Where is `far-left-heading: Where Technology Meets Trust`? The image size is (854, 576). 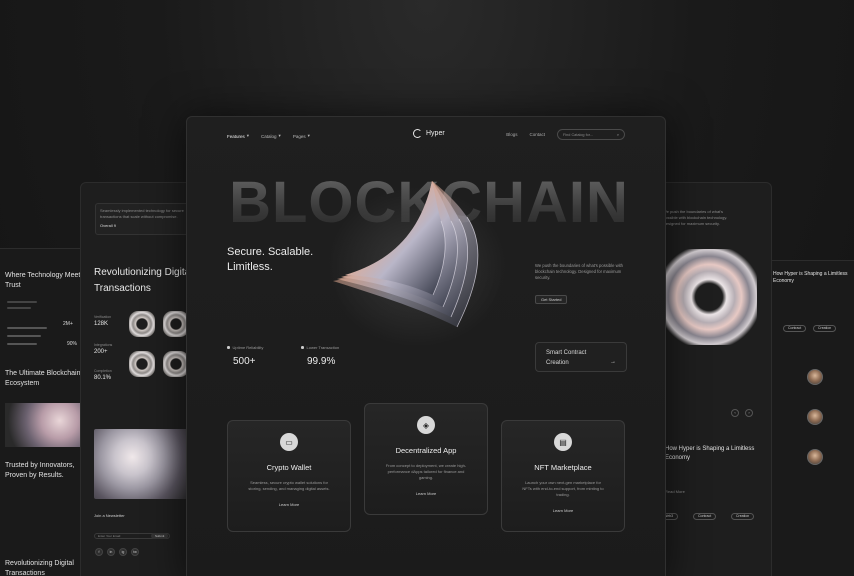 far-left-heading: Where Technology Meets Trust is located at coordinates (44, 280).